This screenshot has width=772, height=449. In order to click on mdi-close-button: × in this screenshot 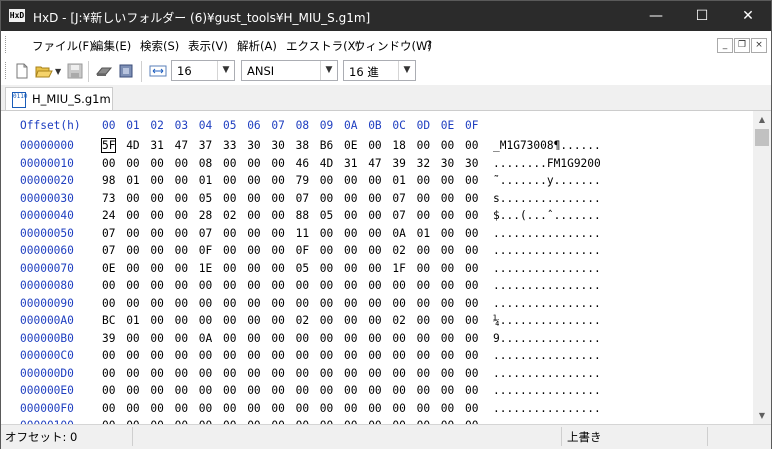, I will do `click(759, 45)`.